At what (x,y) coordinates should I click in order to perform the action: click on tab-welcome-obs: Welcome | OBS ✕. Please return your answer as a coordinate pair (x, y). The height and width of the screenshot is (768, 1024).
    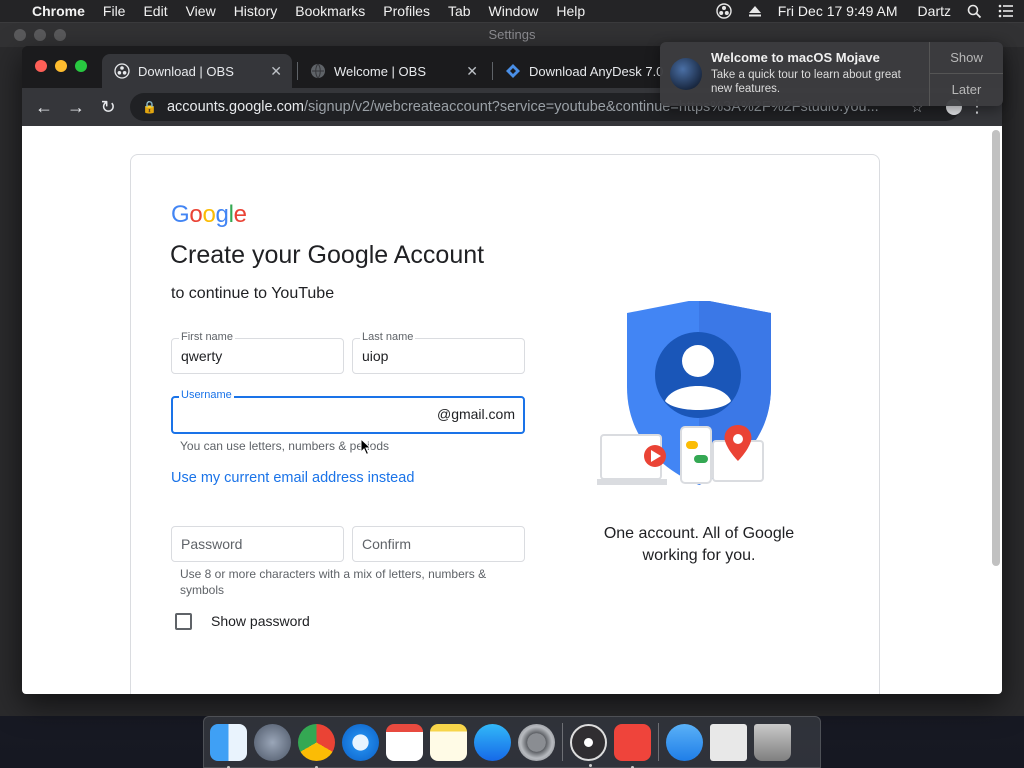
    Looking at the image, I should click on (393, 71).